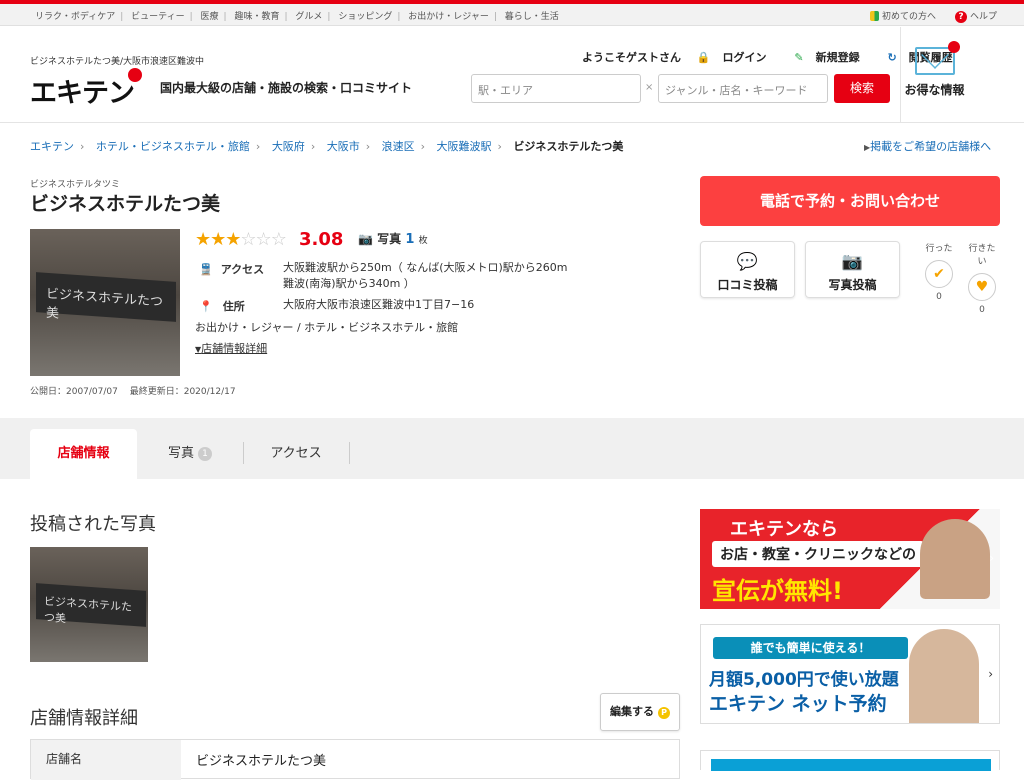 This screenshot has width=1024, height=780. I want to click on lock-icon: 🔒, so click(703, 57).